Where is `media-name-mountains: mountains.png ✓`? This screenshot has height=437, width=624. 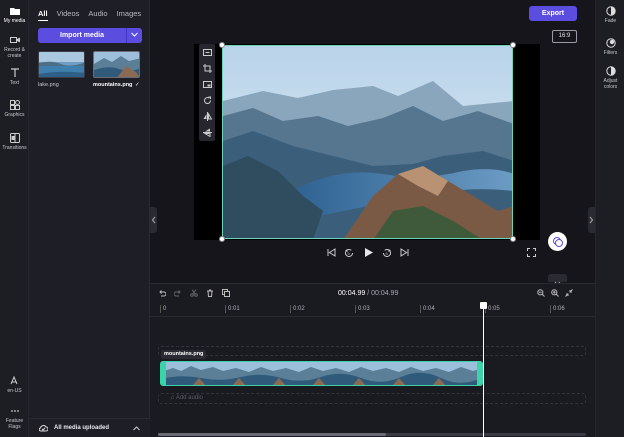 media-name-mountains: mountains.png ✓ is located at coordinates (116, 85).